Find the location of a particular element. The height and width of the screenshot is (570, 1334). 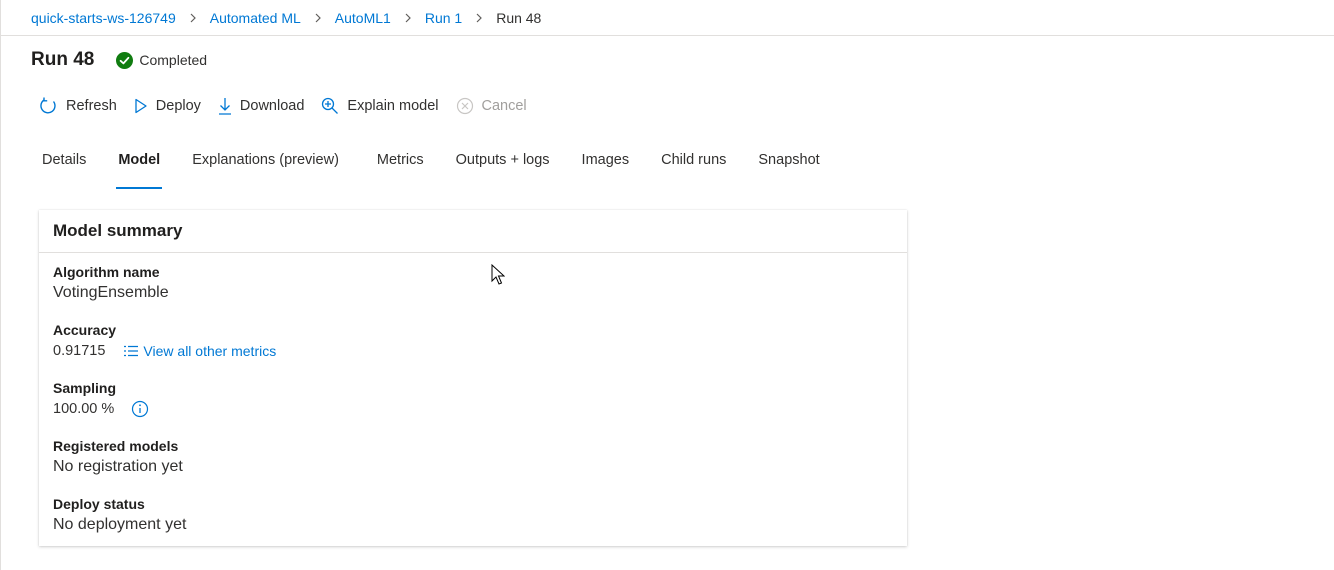

registered-models-value: No registration yet is located at coordinates (118, 466).